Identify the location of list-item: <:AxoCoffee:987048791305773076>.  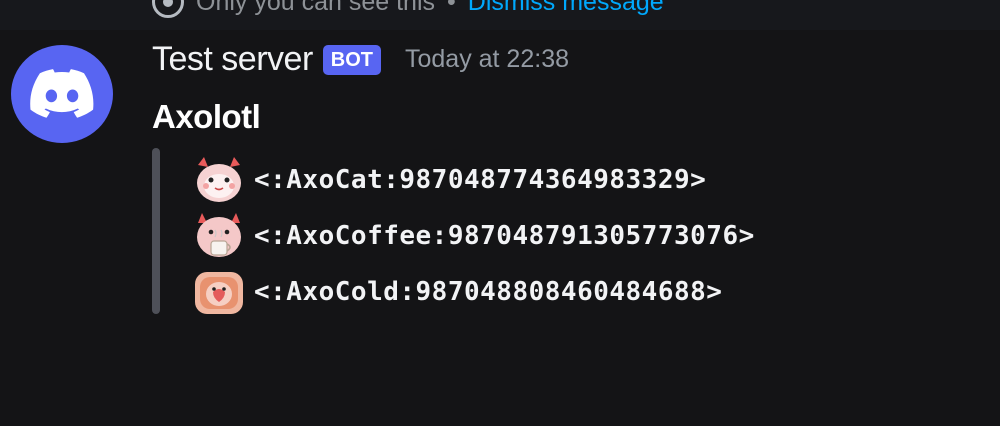
(473, 236).